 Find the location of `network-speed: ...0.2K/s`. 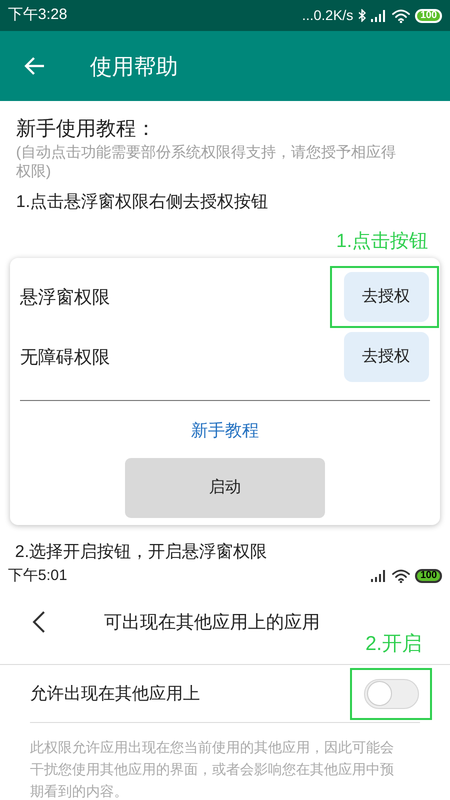

network-speed: ...0.2K/s is located at coordinates (328, 15).